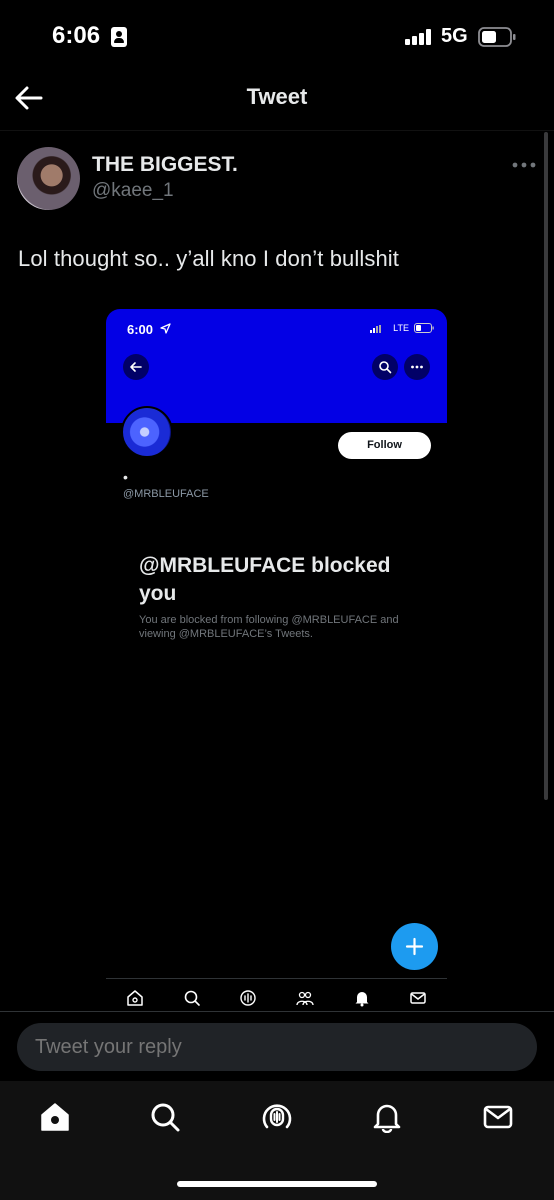 This screenshot has width=554, height=1200. I want to click on page-title: Tweet, so click(277, 96).